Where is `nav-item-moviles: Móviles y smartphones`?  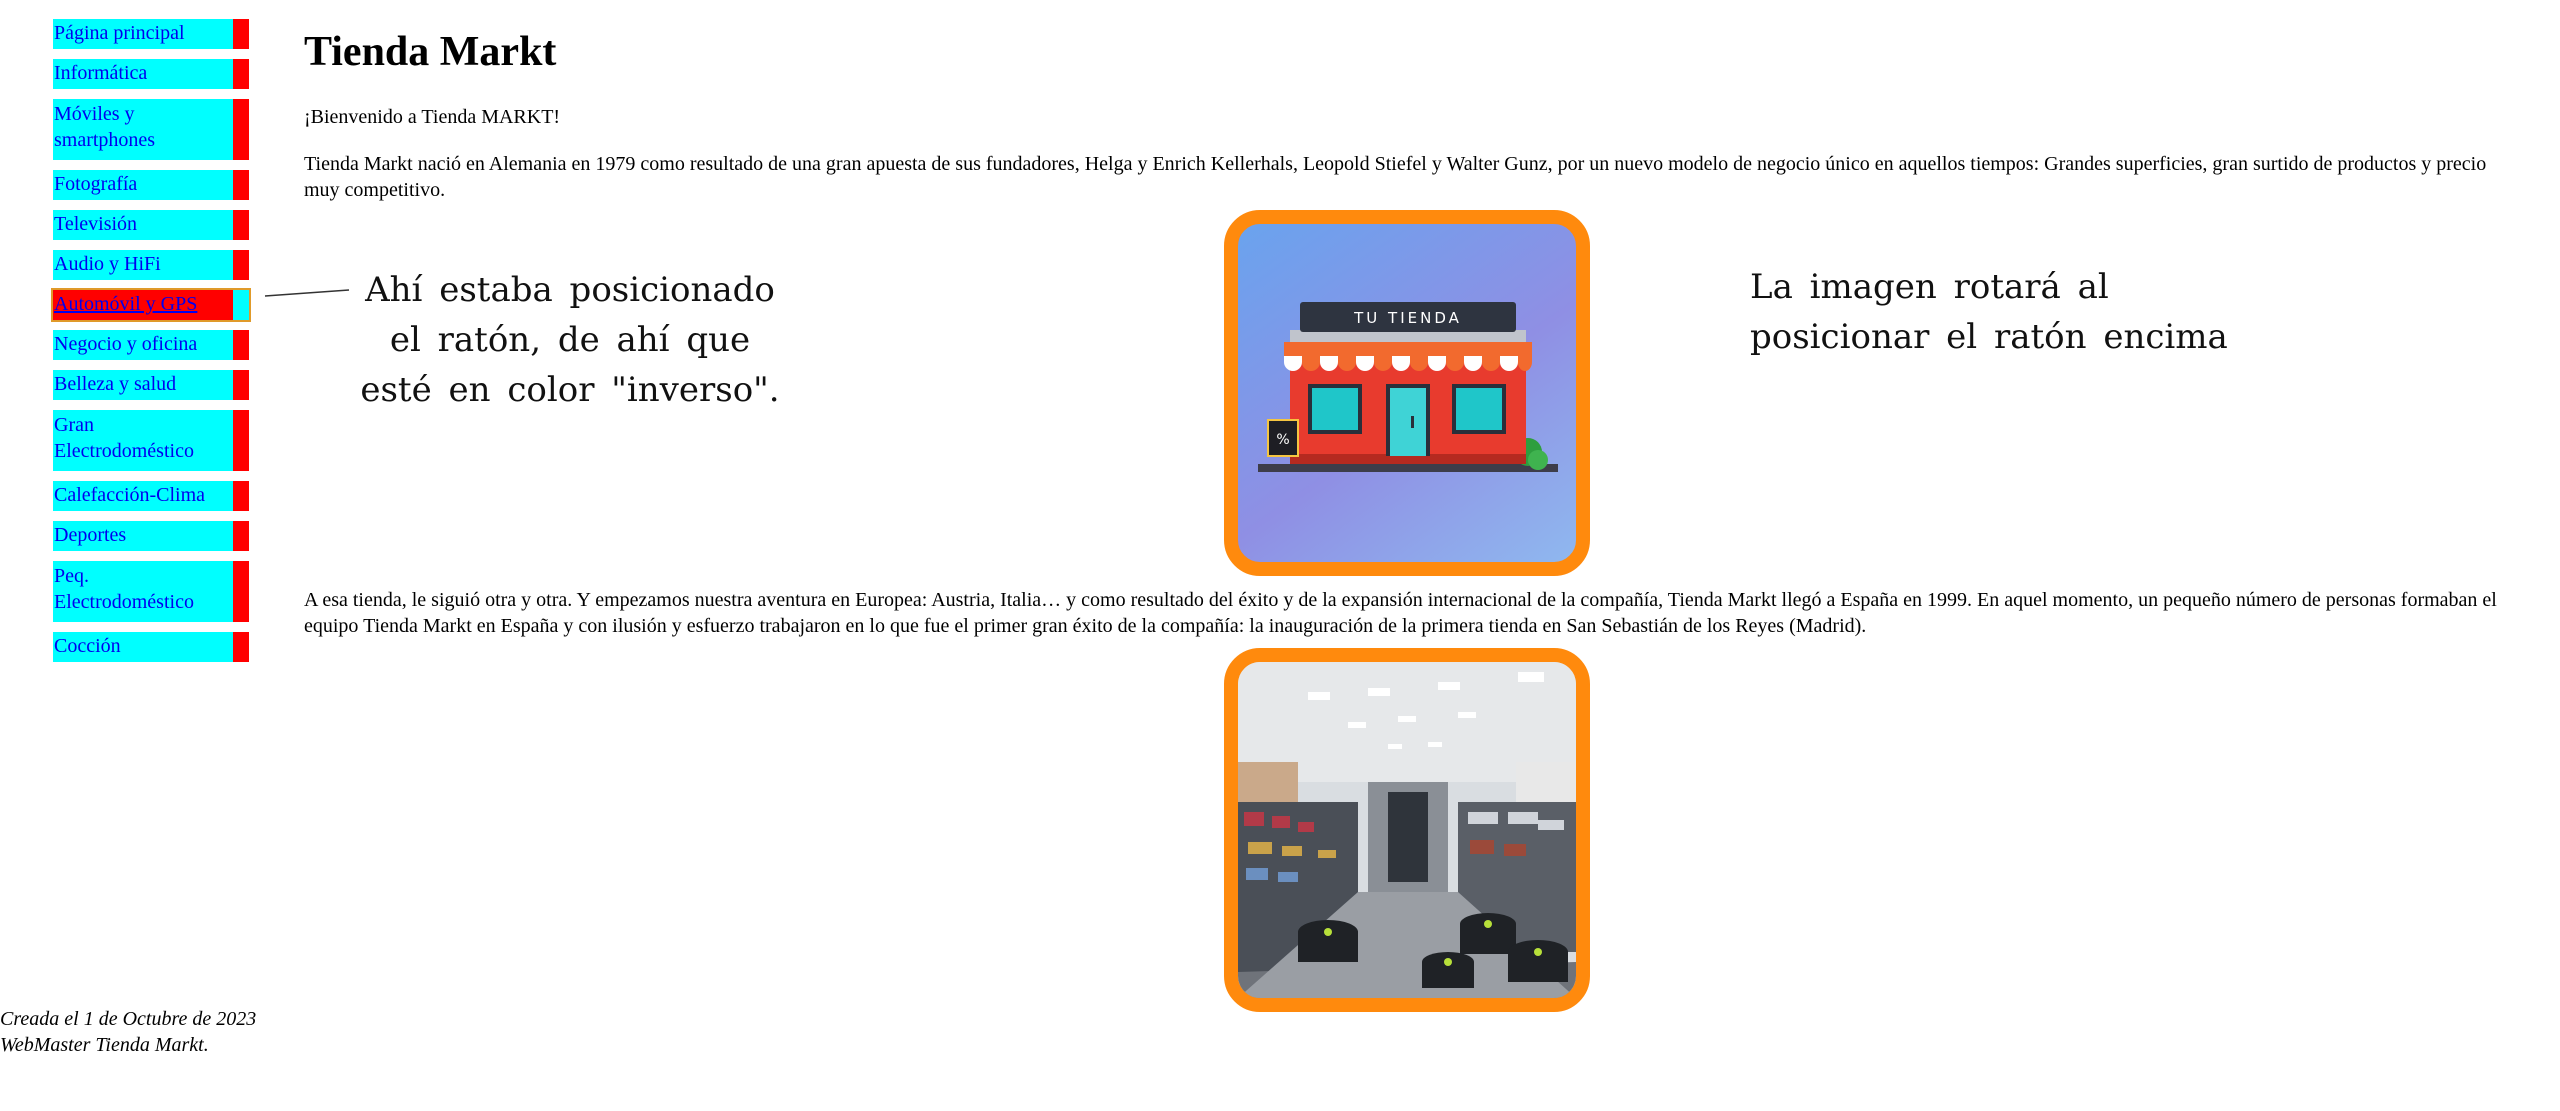 nav-item-moviles: Móviles y smartphones is located at coordinates (151, 129).